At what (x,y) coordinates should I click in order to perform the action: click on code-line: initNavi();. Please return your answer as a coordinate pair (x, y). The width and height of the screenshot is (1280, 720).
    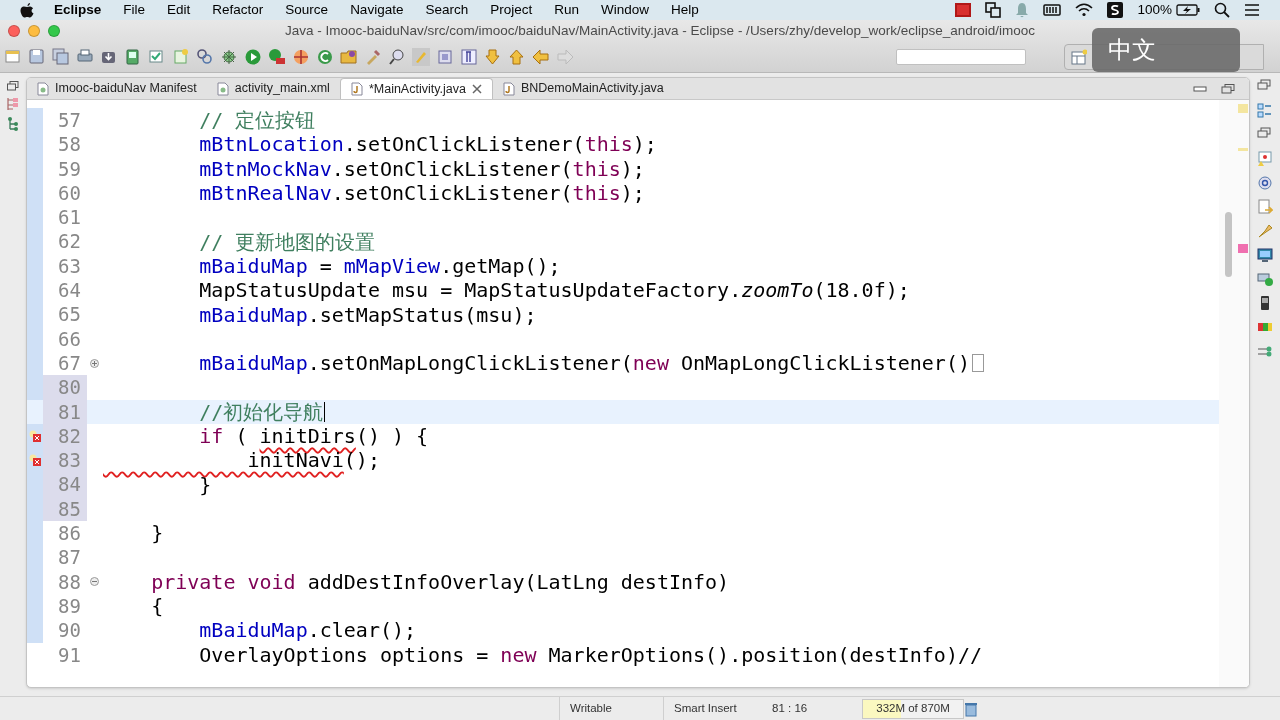
    Looking at the image, I should click on (313, 460).